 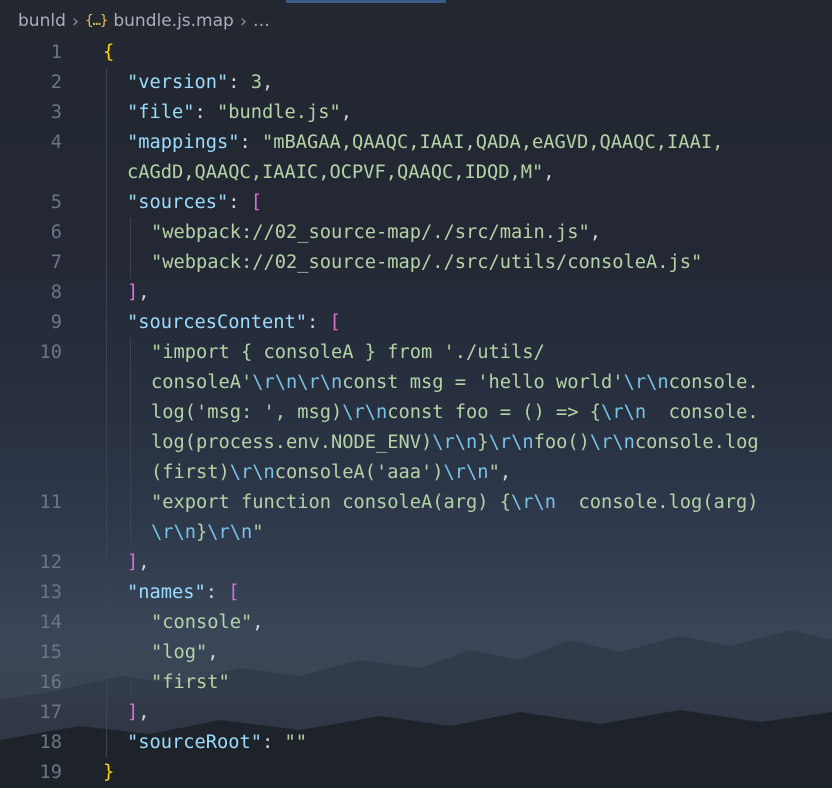 What do you see at coordinates (108, 773) in the screenshot?
I see `code-text: }` at bounding box center [108, 773].